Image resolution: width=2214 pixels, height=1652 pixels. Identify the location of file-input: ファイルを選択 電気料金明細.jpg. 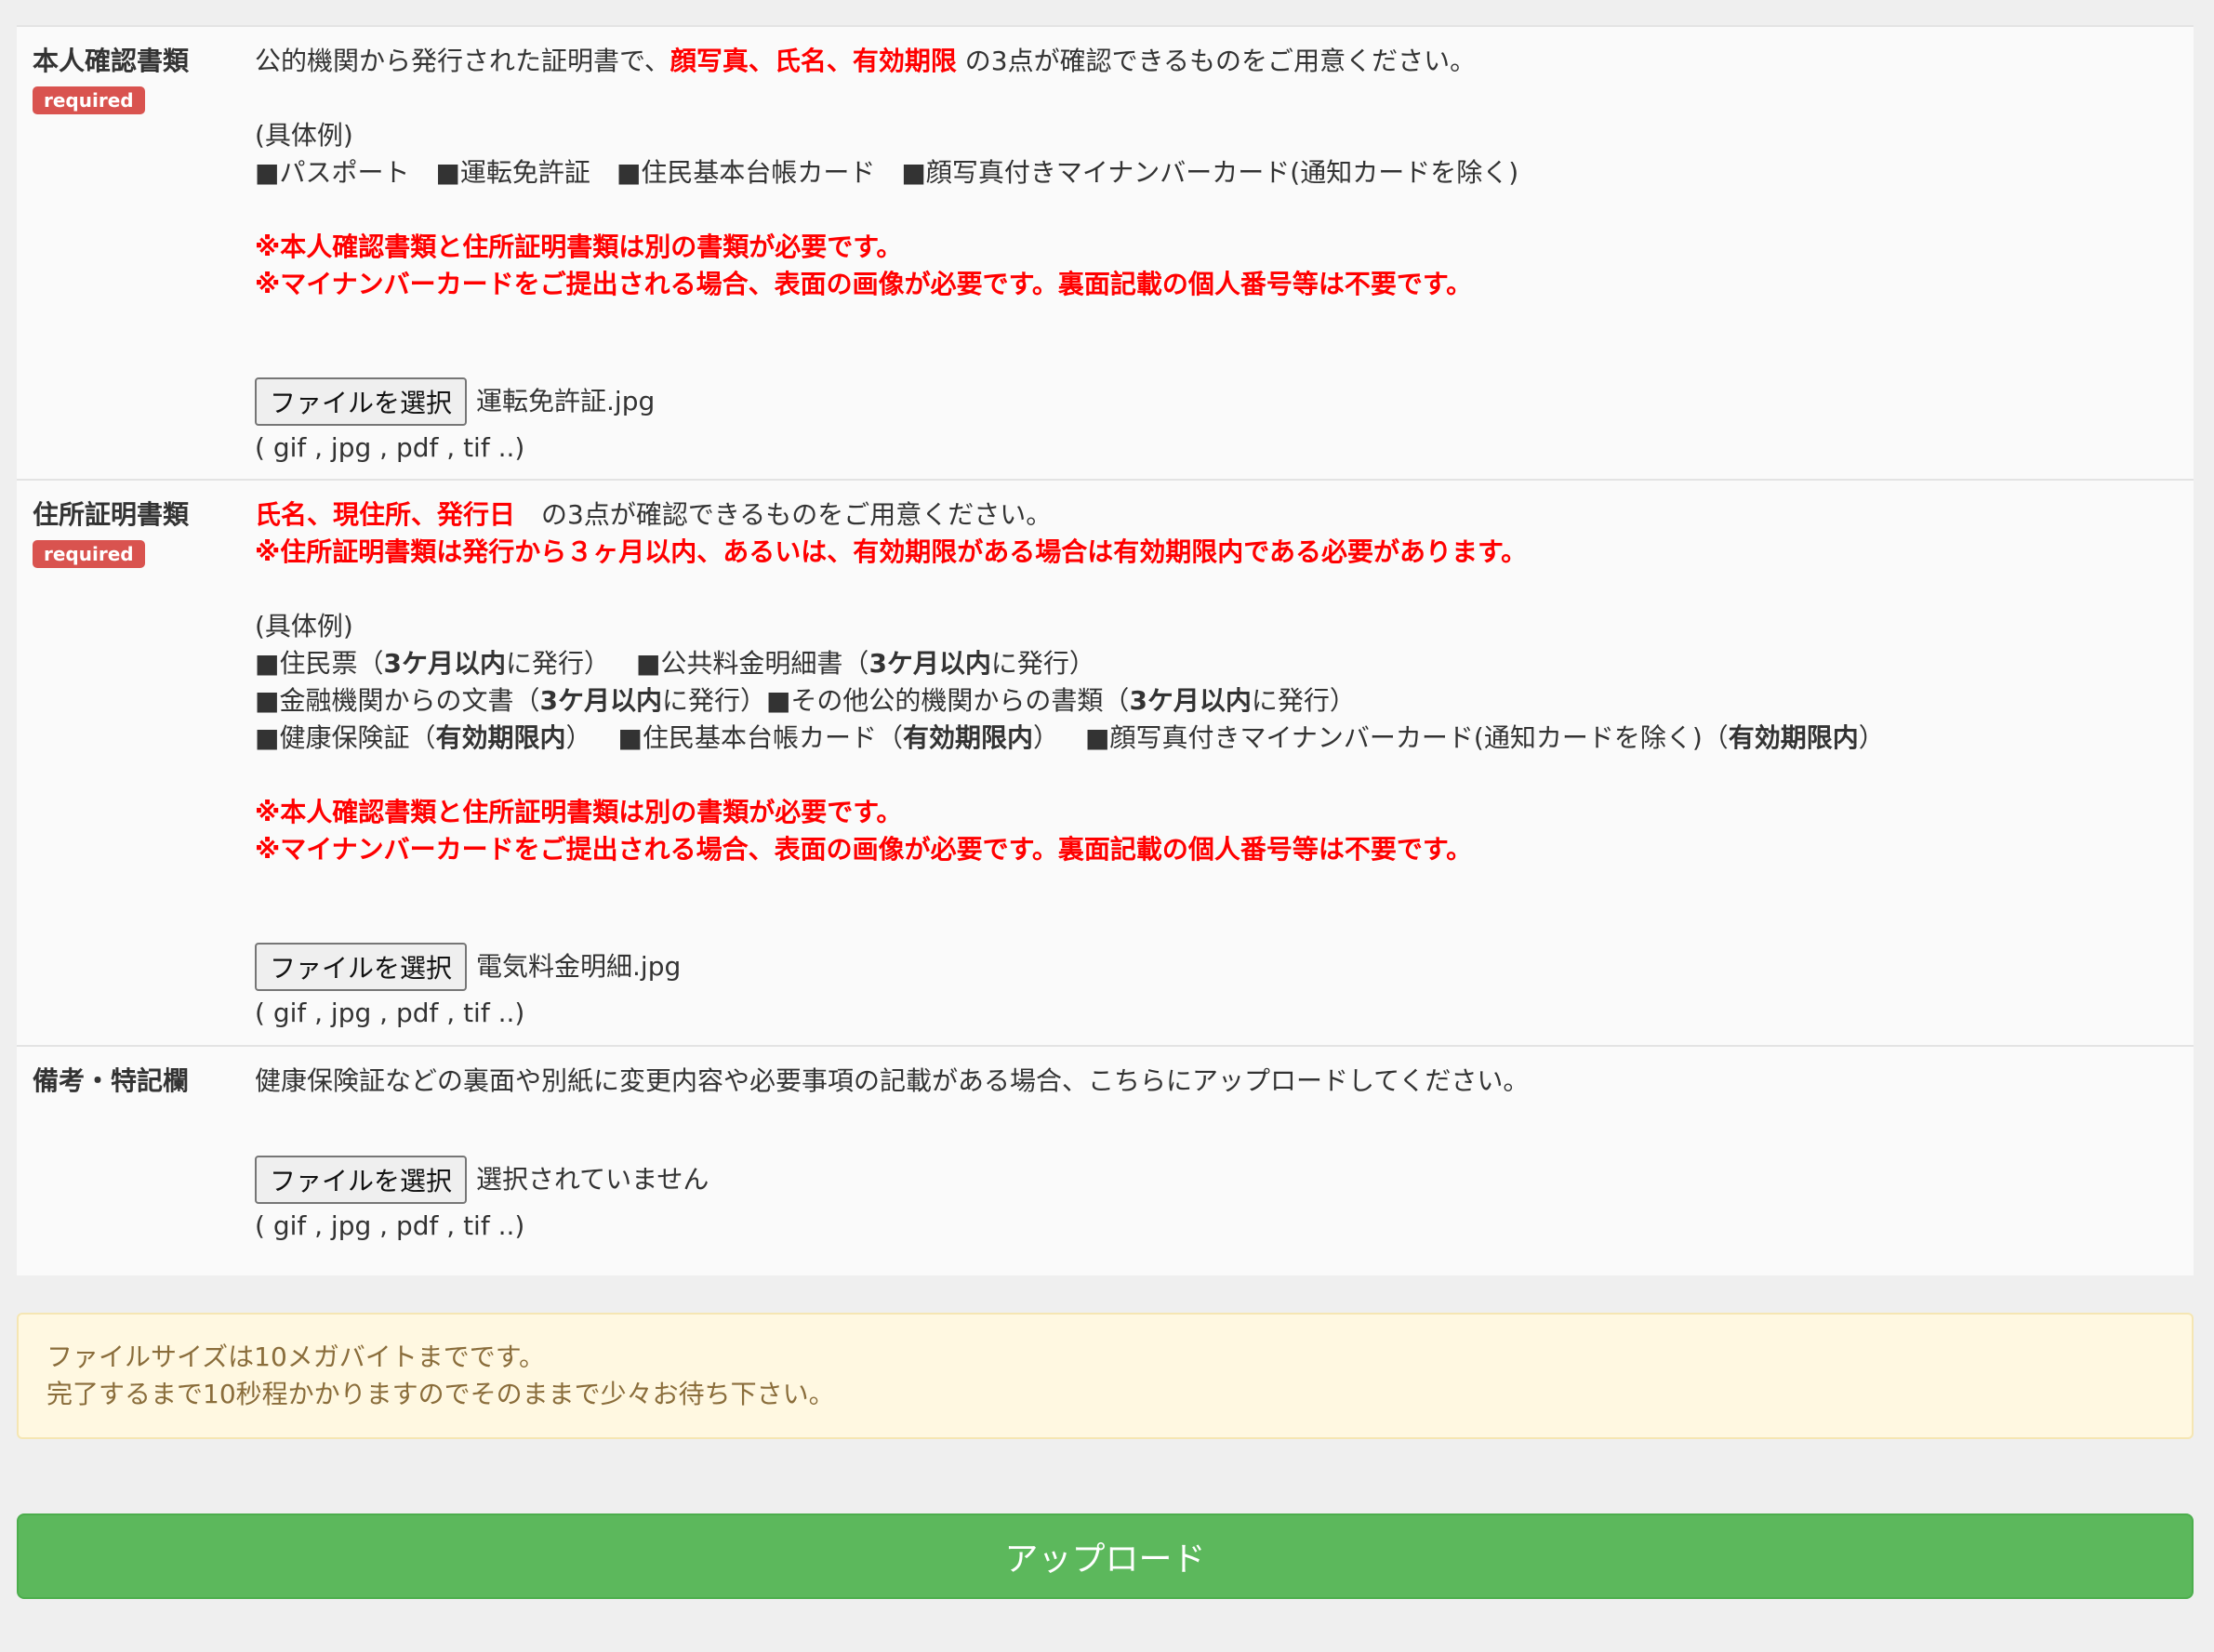
(1224, 967).